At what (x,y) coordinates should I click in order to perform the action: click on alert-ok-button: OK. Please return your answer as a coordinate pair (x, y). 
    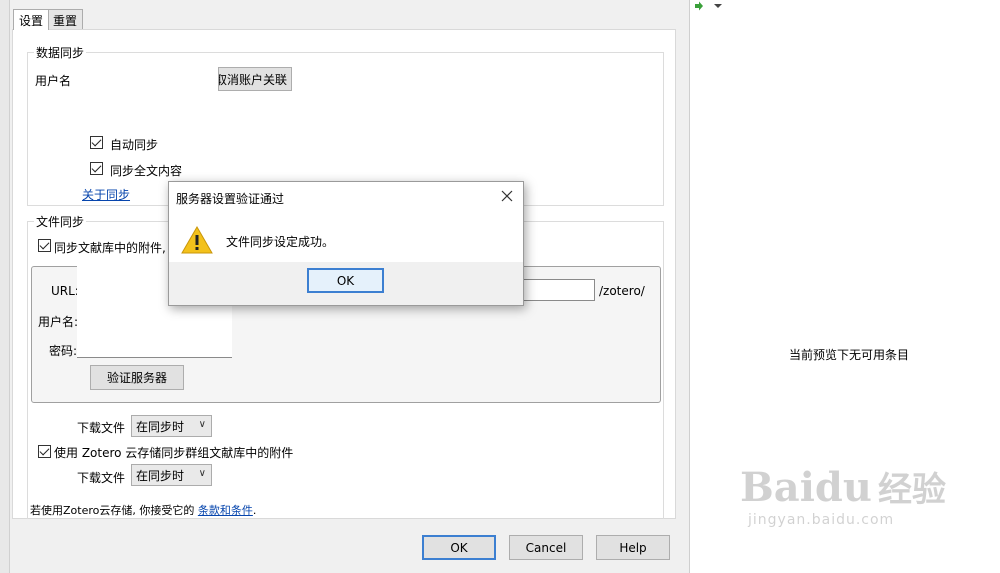
    Looking at the image, I should click on (345, 280).